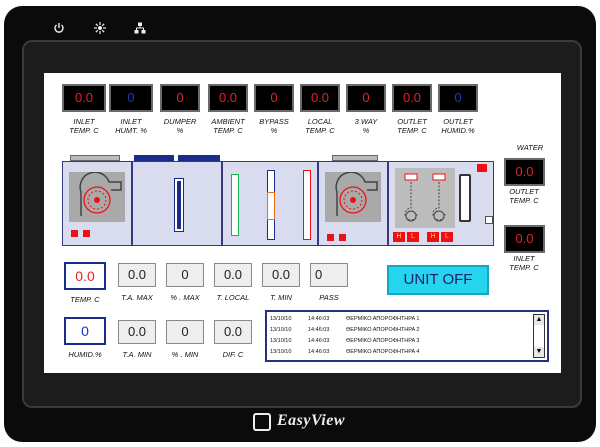 This screenshot has height=447, width=600. I want to click on humidifier-section: HLHL, so click(441, 203).